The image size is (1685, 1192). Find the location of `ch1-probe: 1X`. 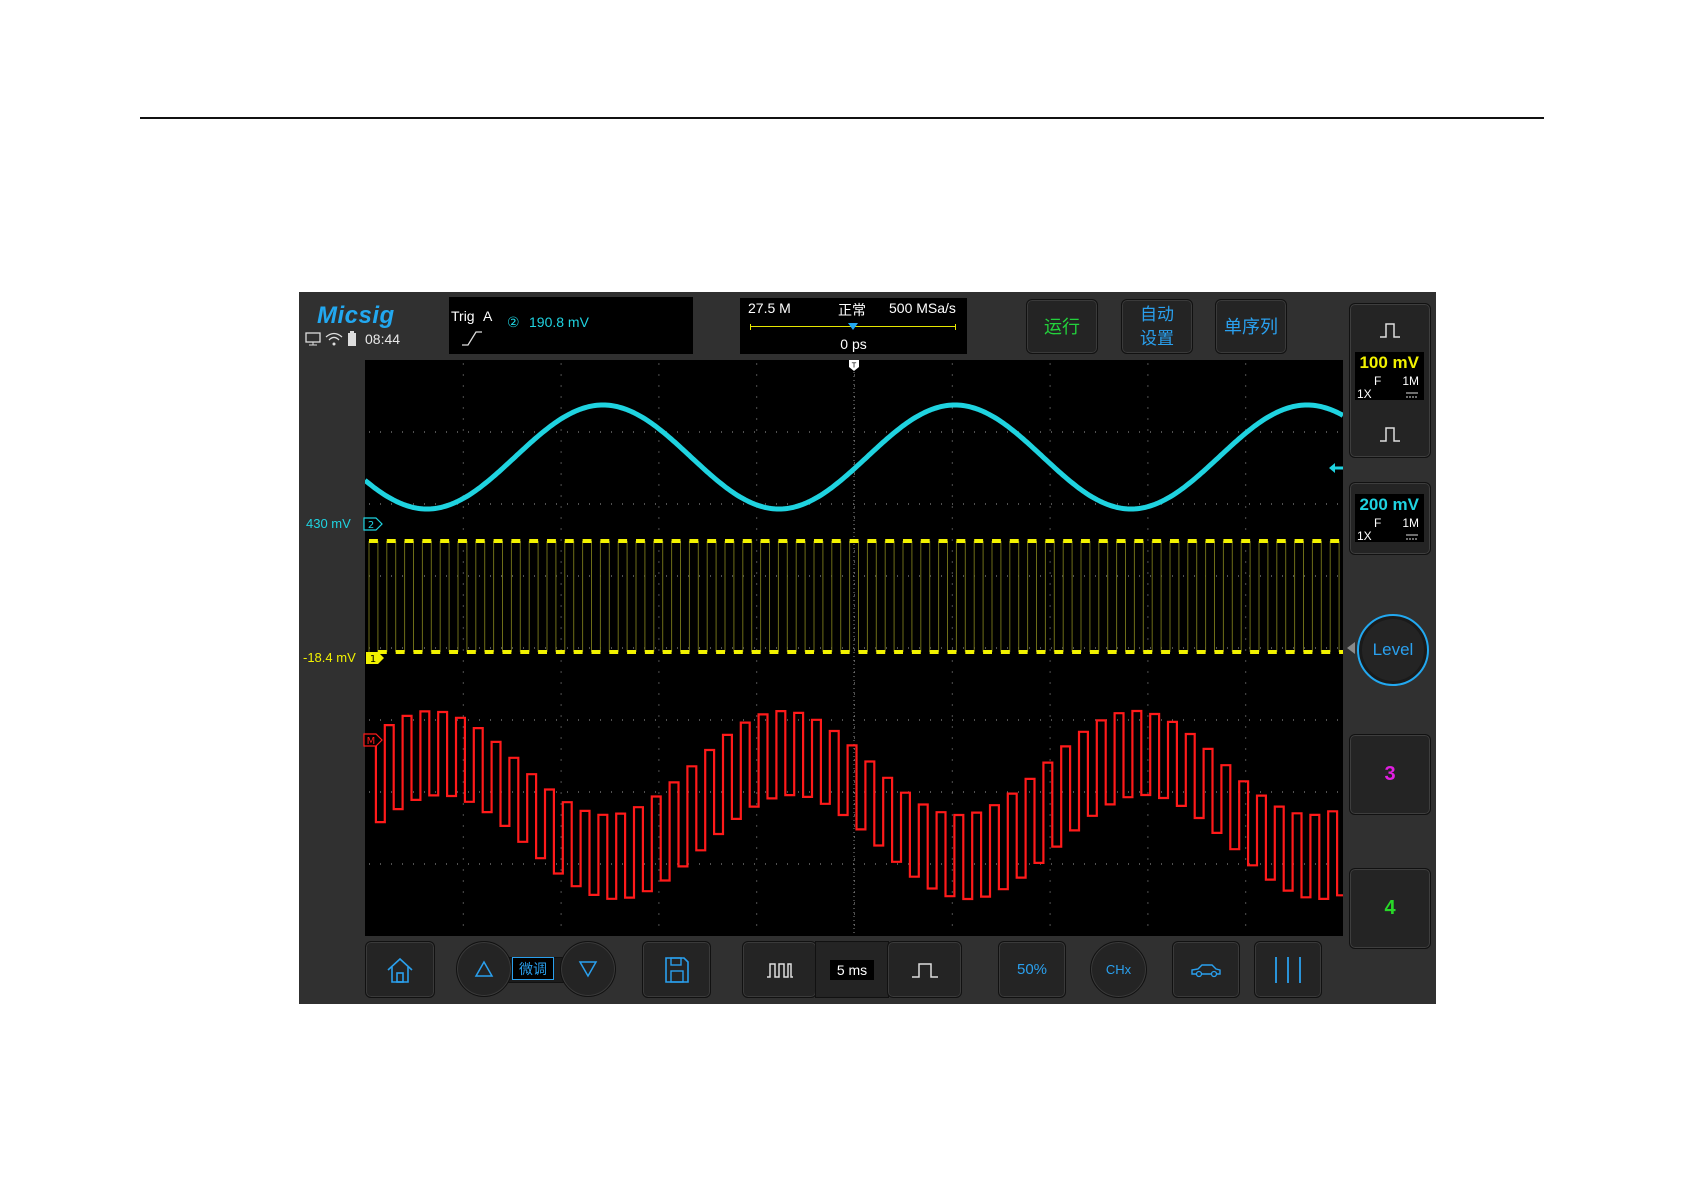

ch1-probe: 1X is located at coordinates (1364, 394).